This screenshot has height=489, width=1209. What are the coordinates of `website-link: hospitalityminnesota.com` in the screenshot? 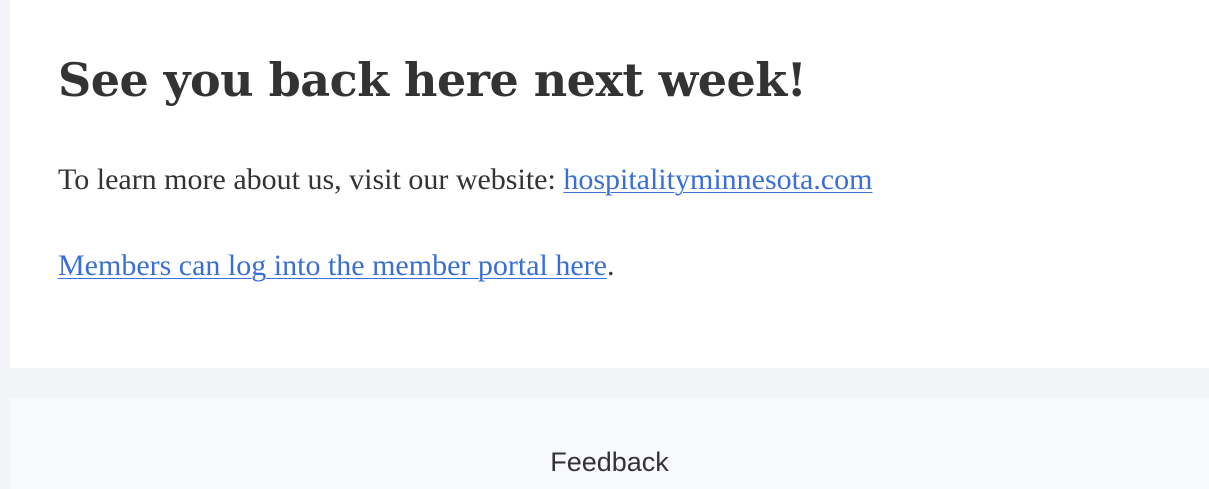 It's located at (717, 179).